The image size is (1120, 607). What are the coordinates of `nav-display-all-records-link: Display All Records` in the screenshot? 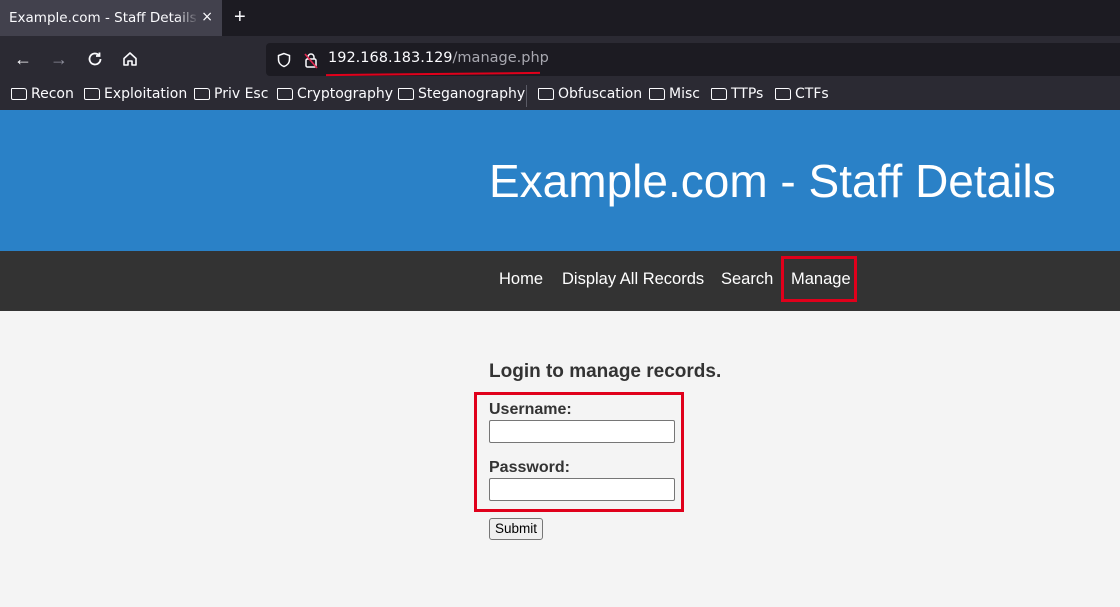 It's located at (633, 279).